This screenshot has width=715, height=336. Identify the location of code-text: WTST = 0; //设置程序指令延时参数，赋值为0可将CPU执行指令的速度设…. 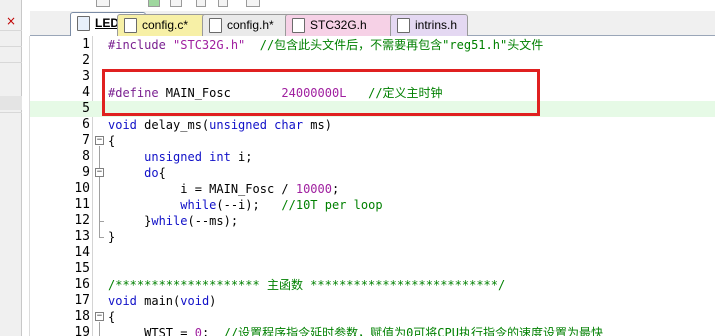
(355, 330).